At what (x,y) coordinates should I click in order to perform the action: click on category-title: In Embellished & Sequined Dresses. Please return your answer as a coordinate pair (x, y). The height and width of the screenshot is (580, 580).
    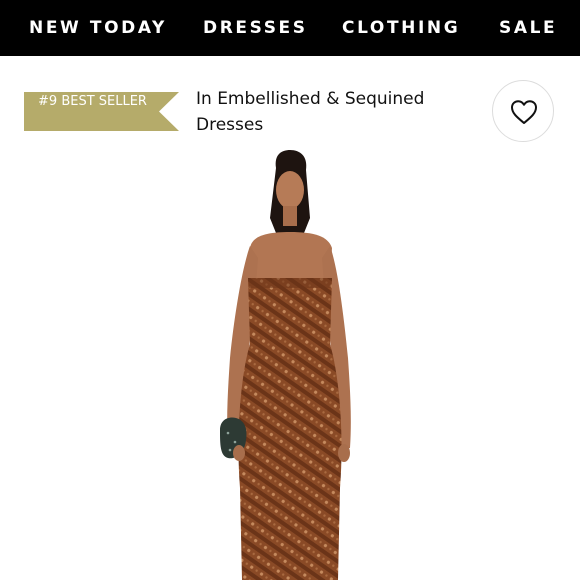
    Looking at the image, I should click on (331, 112).